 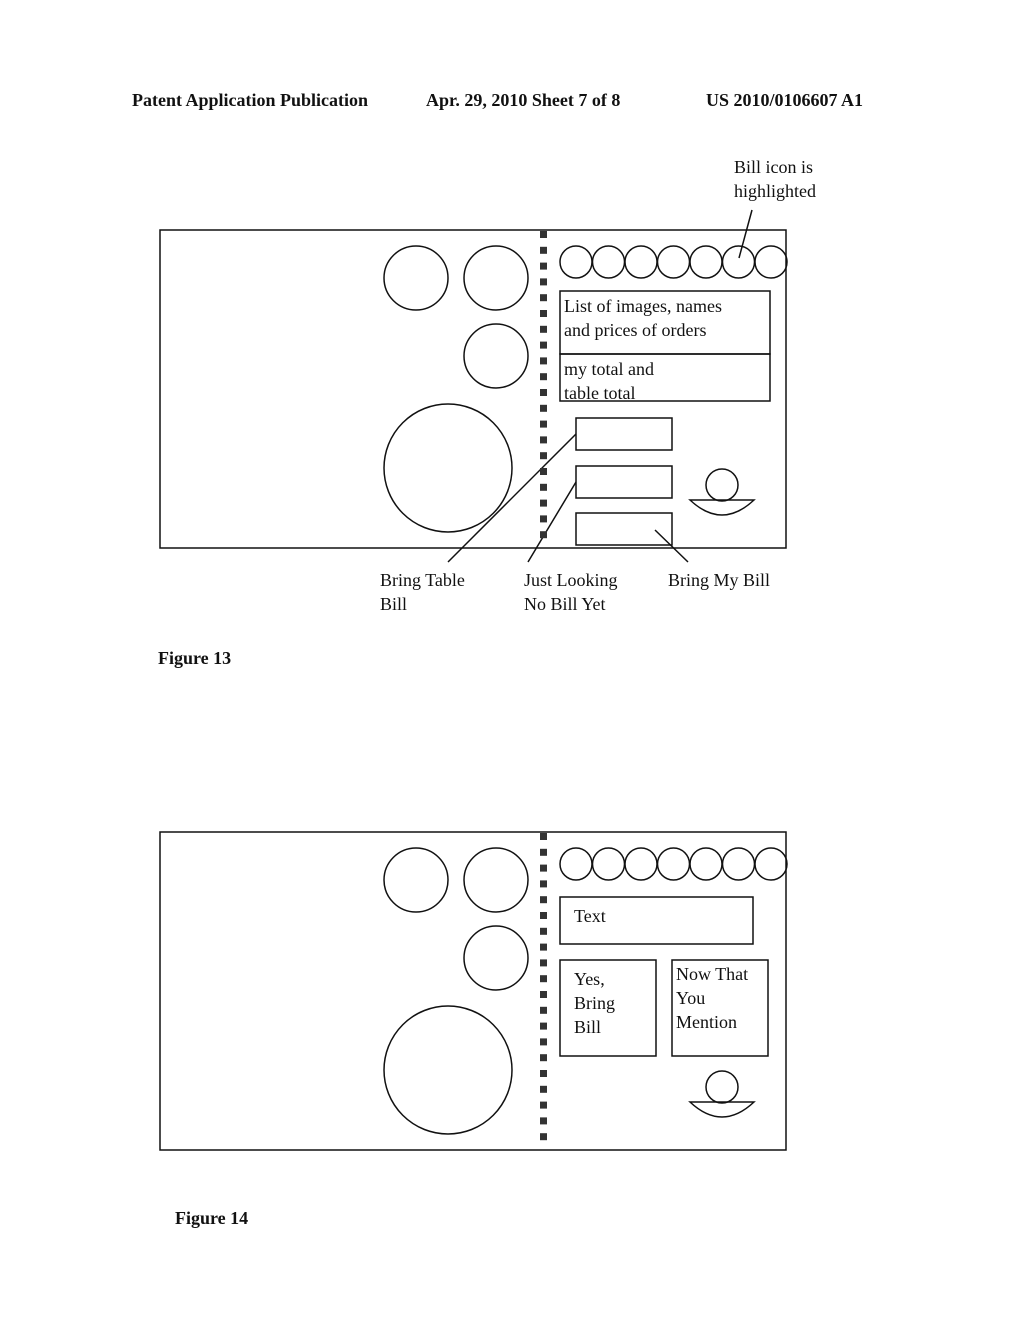 I want to click on fig13-bill-icon-callout: Bill icon is highlighted, so click(x=775, y=179).